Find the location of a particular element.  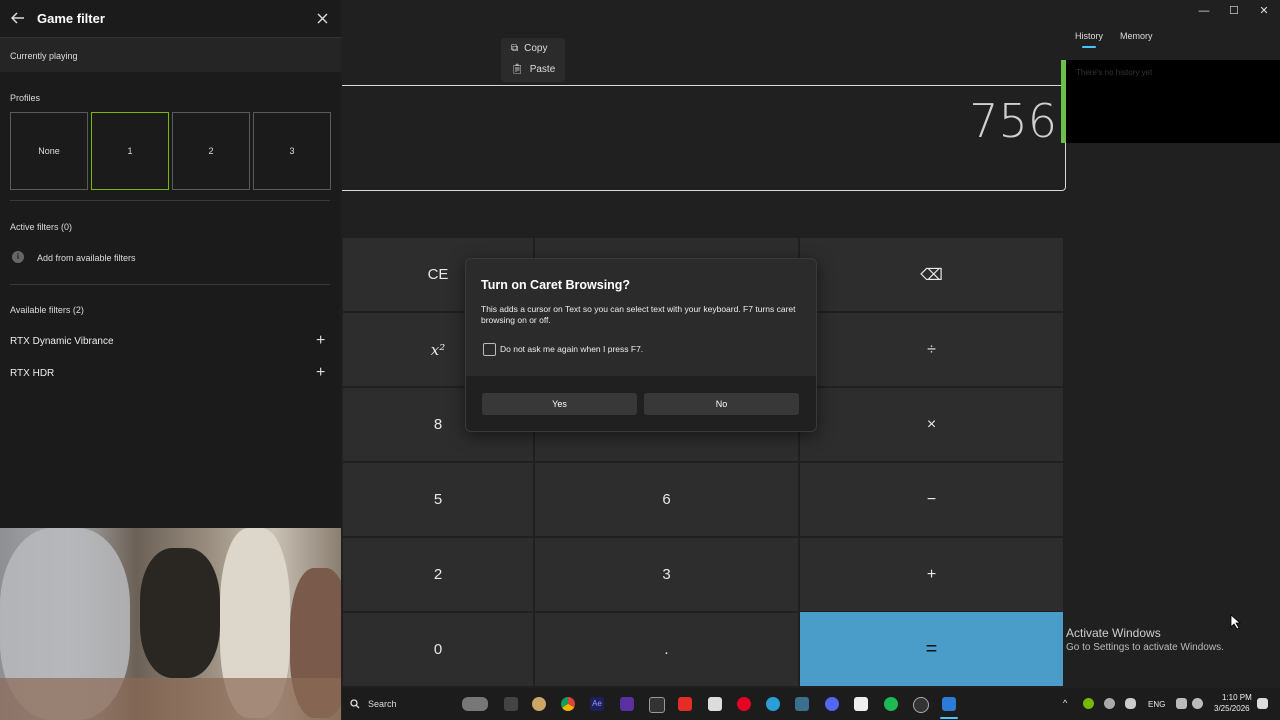

chrome-icon is located at coordinates (568, 704).